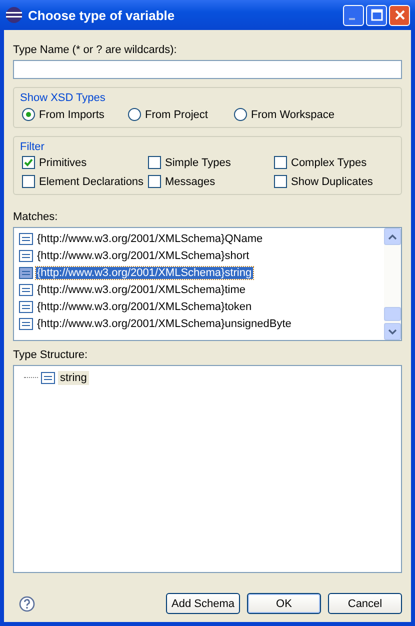 The height and width of the screenshot is (626, 415). I want to click on radio-label: From Workspace, so click(293, 114).